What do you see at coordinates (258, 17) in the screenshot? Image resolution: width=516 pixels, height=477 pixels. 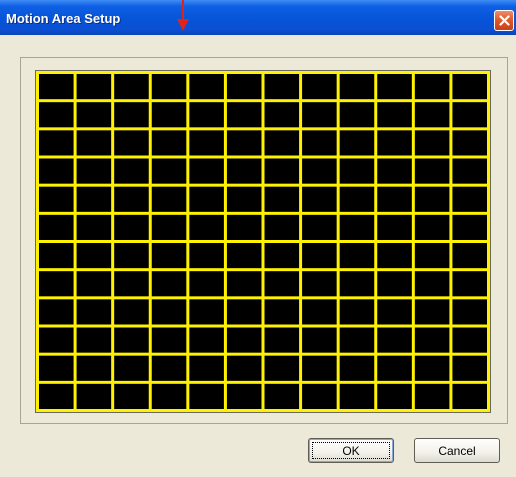 I see `title-bar: Motion Area Setup` at bounding box center [258, 17].